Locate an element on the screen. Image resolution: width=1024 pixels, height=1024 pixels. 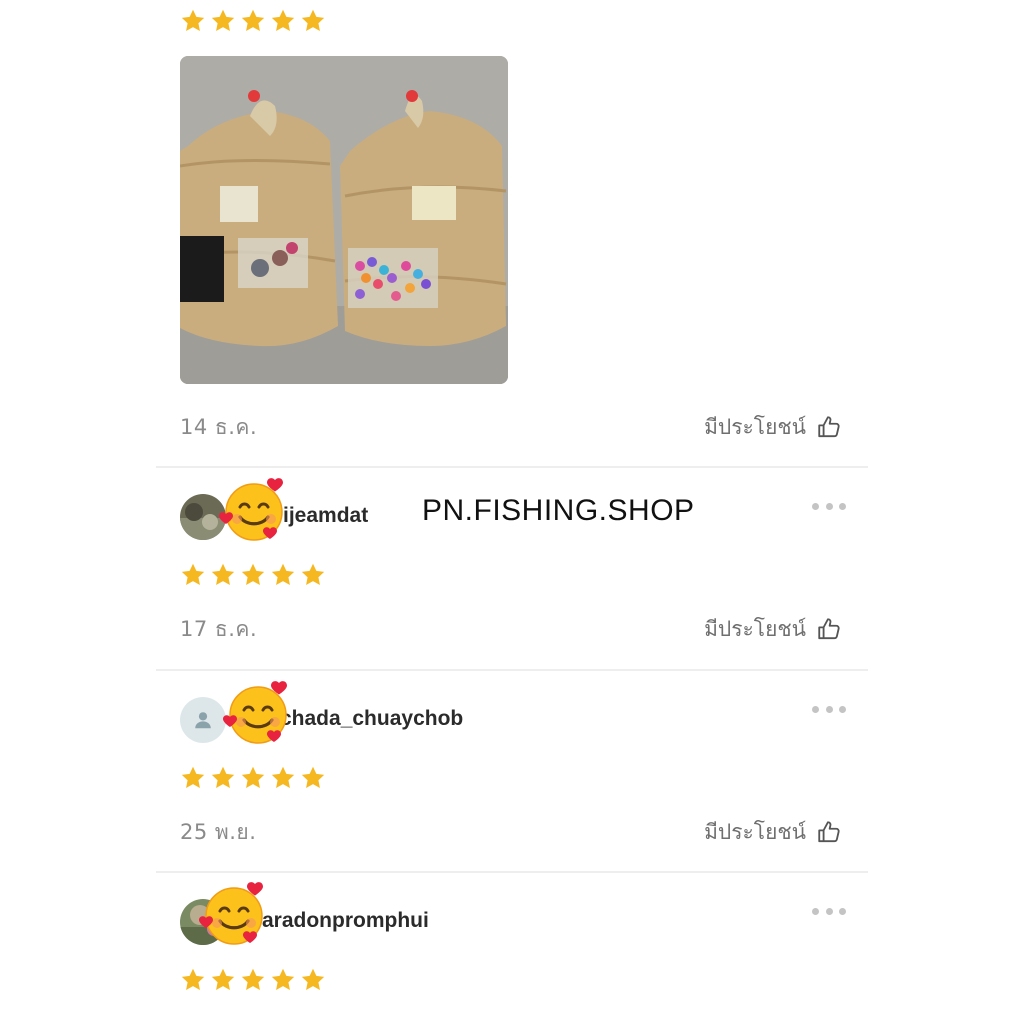
review-meta: 17 ธ.ค. มีประโยชน์ is located at coordinates (511, 629).